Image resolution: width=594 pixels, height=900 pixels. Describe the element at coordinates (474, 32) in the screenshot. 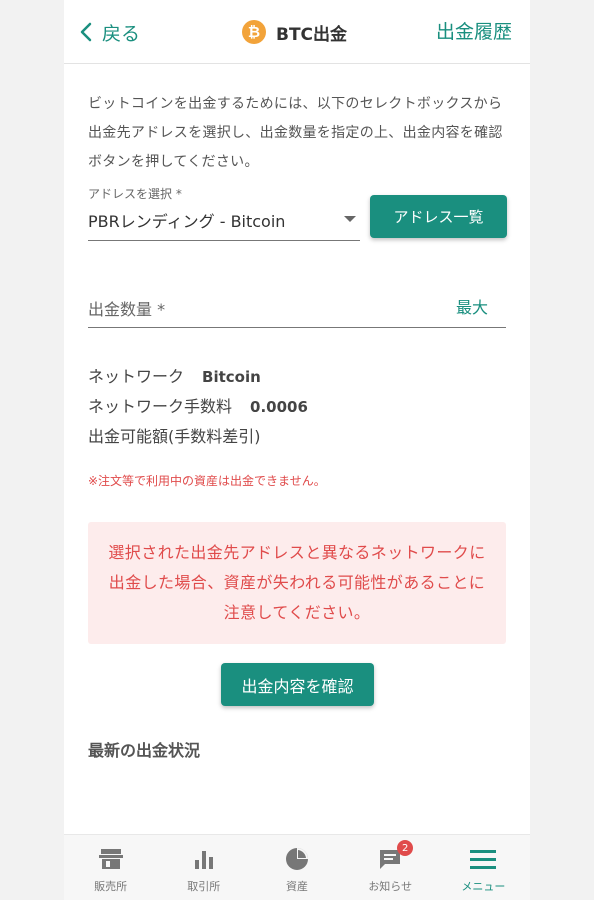

I see `withdraw-history-link: 出金履歴` at that location.